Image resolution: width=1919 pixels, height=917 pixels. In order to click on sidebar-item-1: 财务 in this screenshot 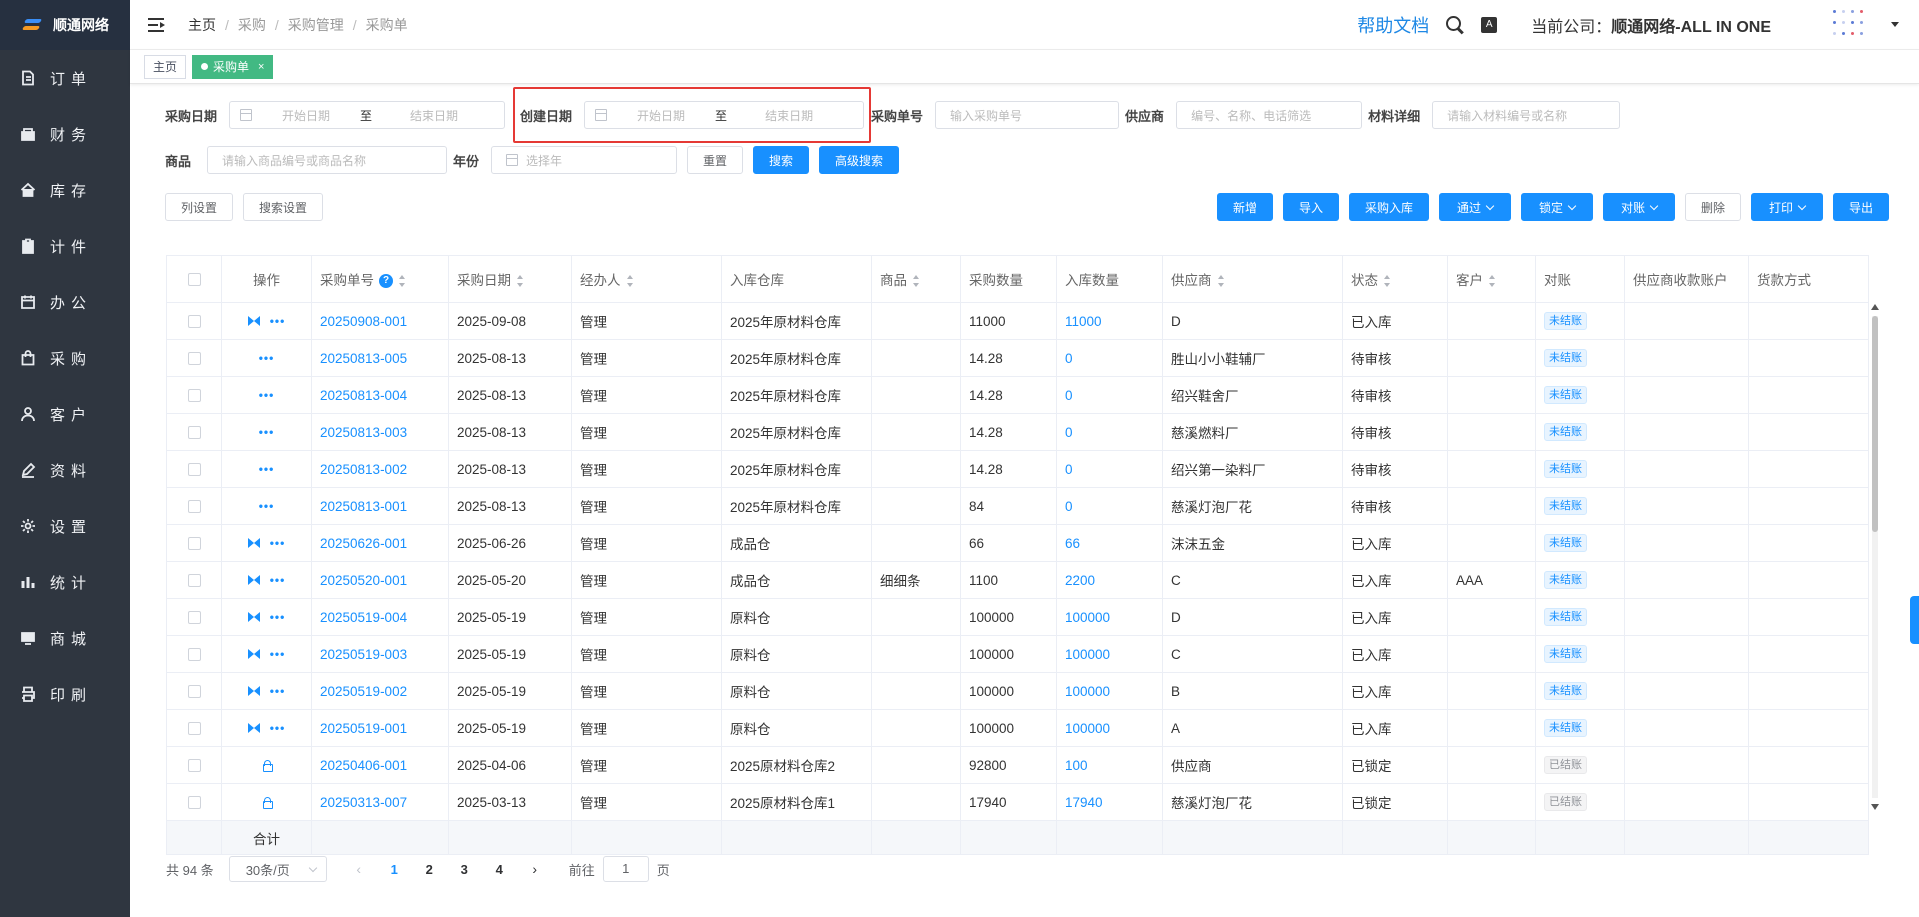, I will do `click(65, 134)`.